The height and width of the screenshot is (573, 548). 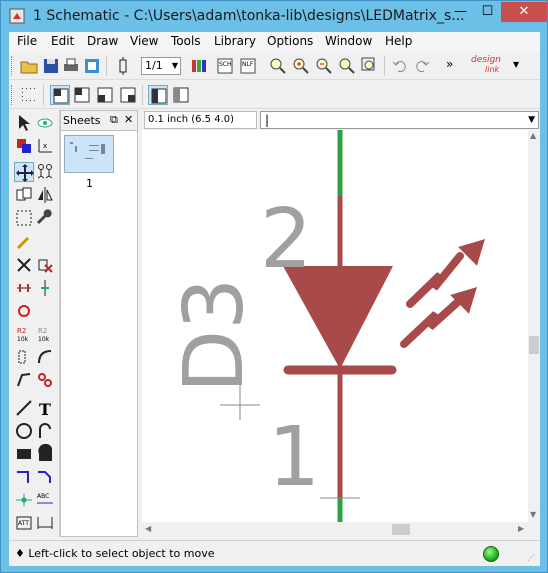 I want to click on ref-designator: D3, so click(x=214, y=335).